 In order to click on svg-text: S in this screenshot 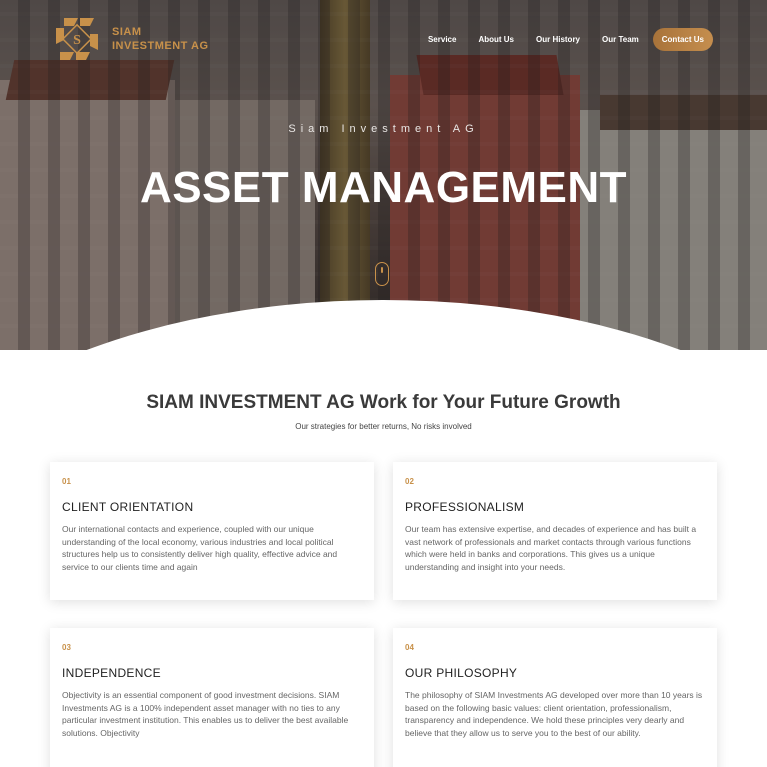, I will do `click(77, 40)`.